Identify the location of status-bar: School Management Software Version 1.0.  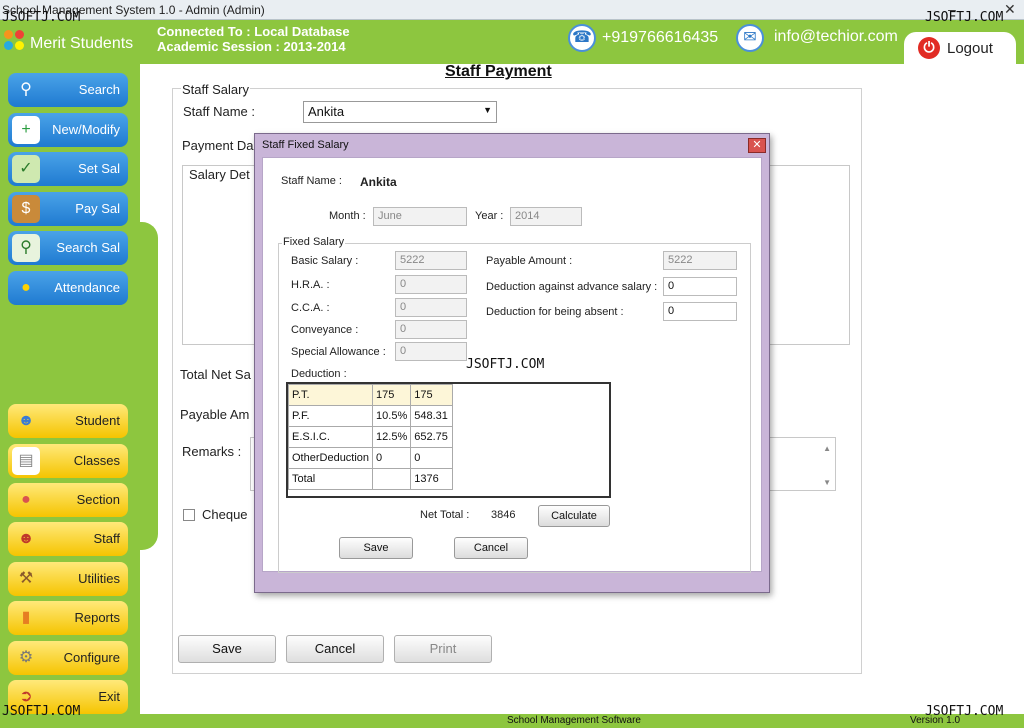
(582, 721).